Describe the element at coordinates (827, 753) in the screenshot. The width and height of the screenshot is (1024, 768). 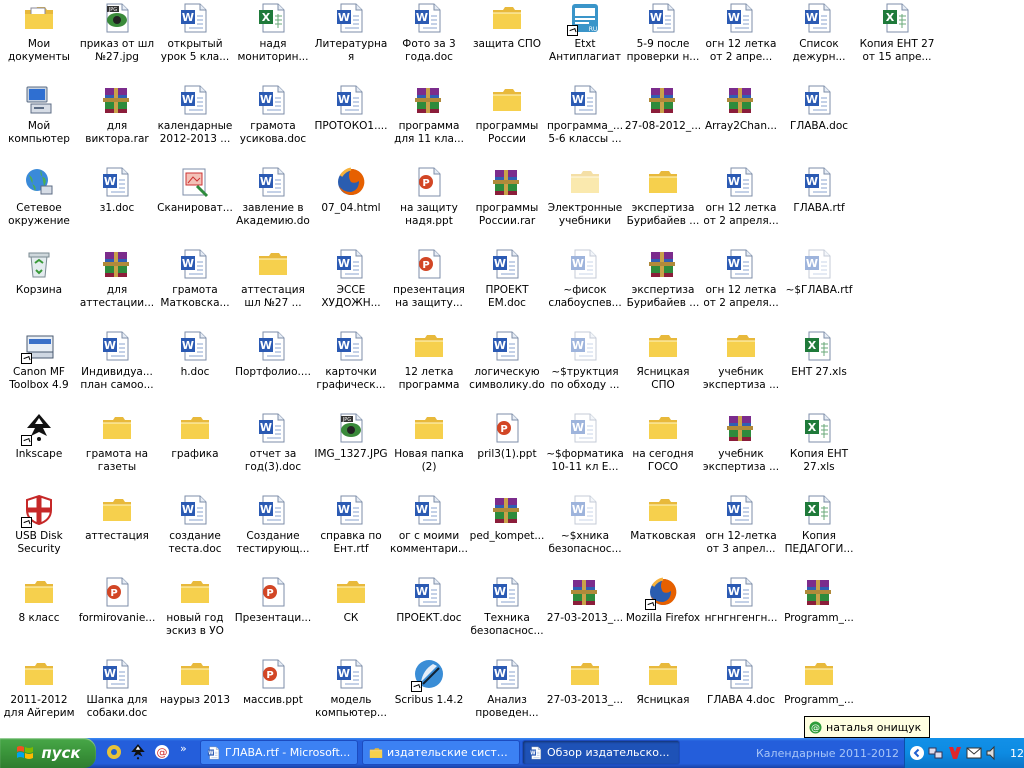
I see `toolbar-label: Календарные 2011-2012` at that location.